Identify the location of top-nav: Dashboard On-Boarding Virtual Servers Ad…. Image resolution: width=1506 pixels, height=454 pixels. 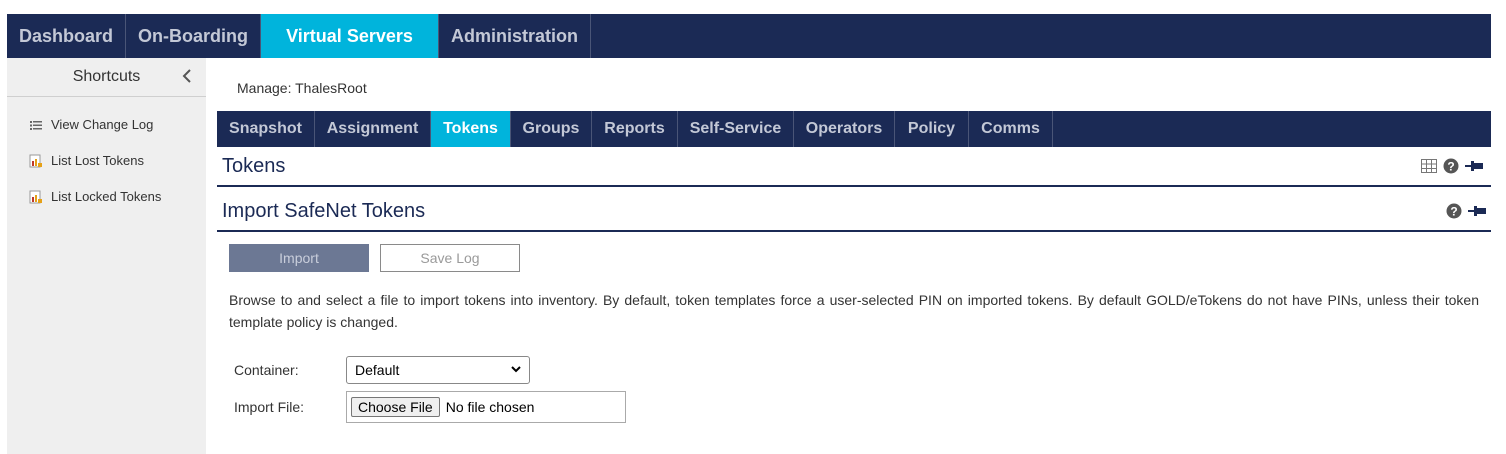
(749, 36).